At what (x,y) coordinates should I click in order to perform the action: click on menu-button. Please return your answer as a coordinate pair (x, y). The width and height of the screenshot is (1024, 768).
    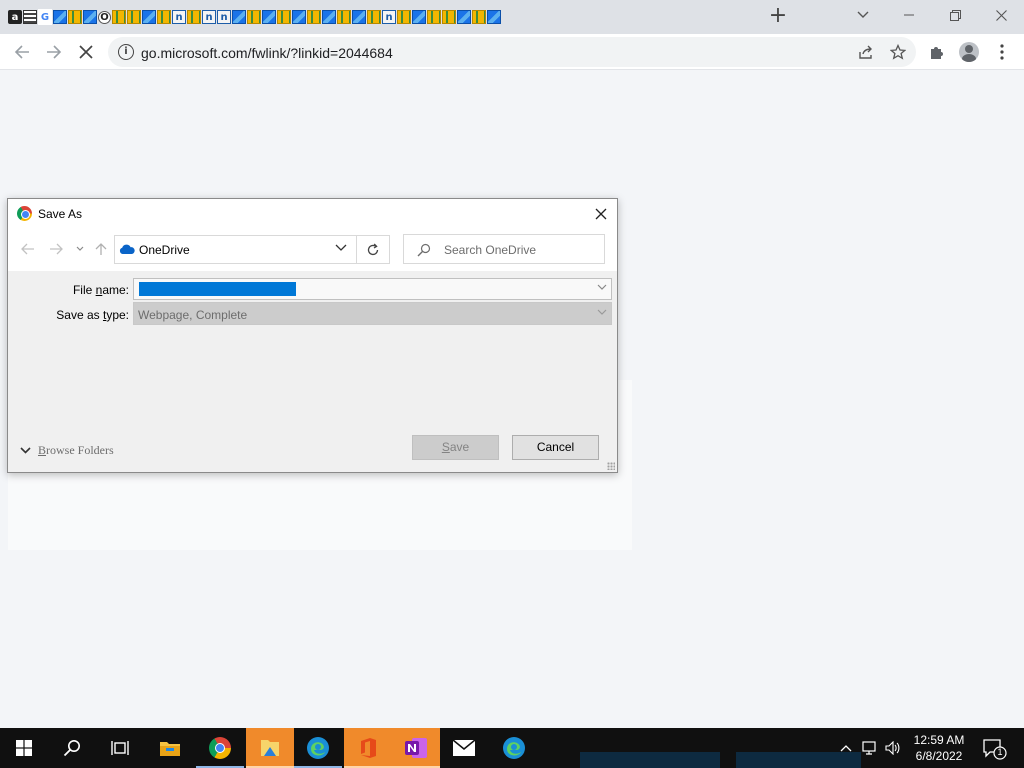
    Looking at the image, I should click on (1002, 52).